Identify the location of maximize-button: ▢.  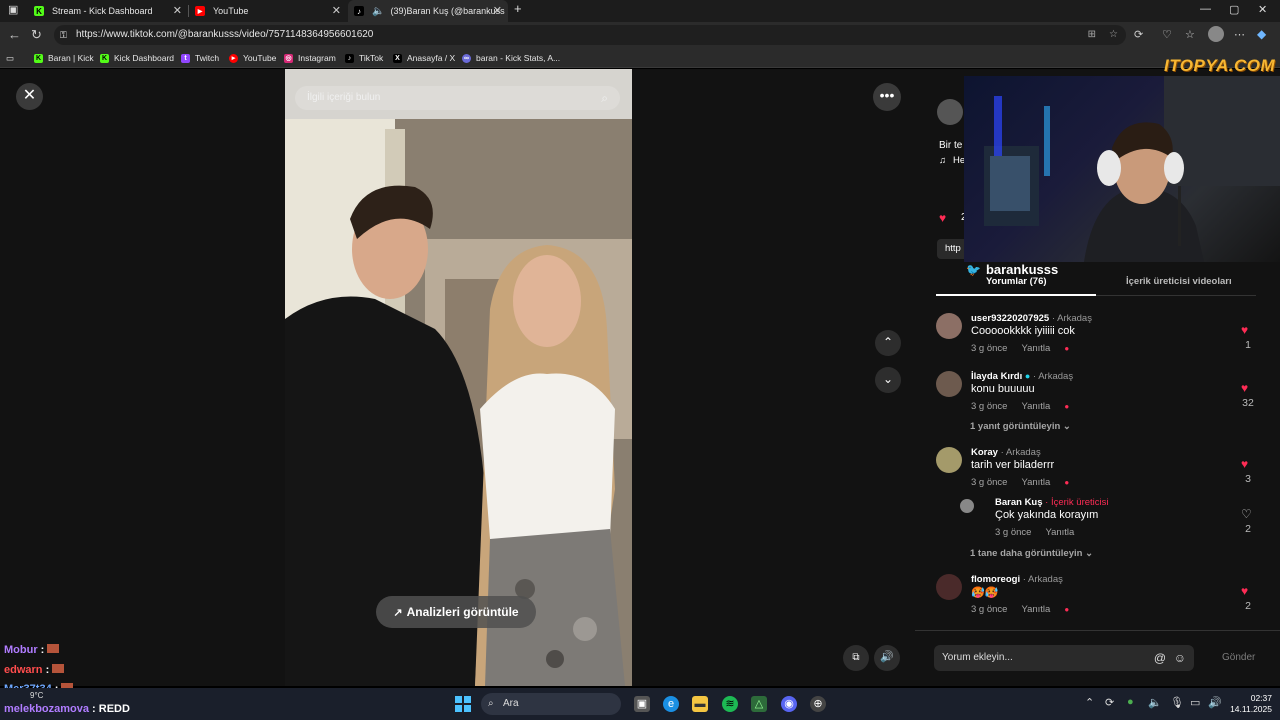
(1234, 9).